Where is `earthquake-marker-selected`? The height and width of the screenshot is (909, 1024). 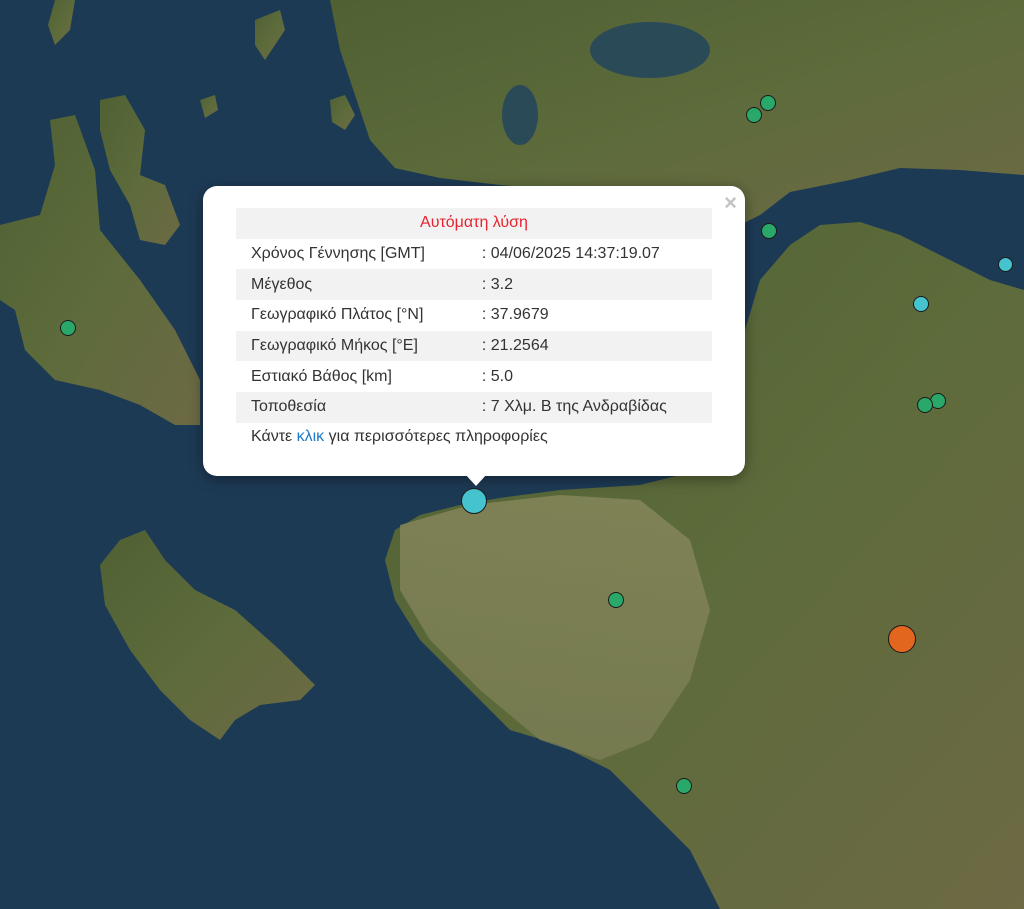 earthquake-marker-selected is located at coordinates (474, 501).